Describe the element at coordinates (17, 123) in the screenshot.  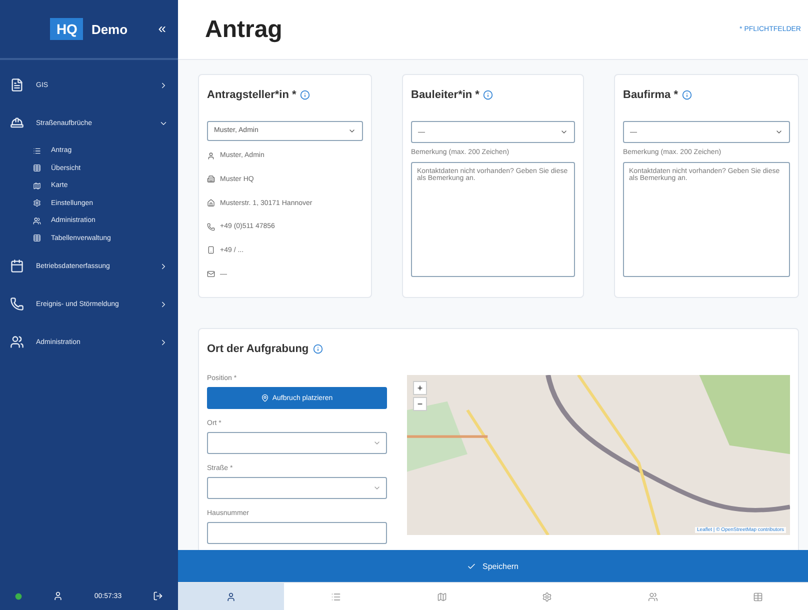
I see `helmet-icon` at that location.